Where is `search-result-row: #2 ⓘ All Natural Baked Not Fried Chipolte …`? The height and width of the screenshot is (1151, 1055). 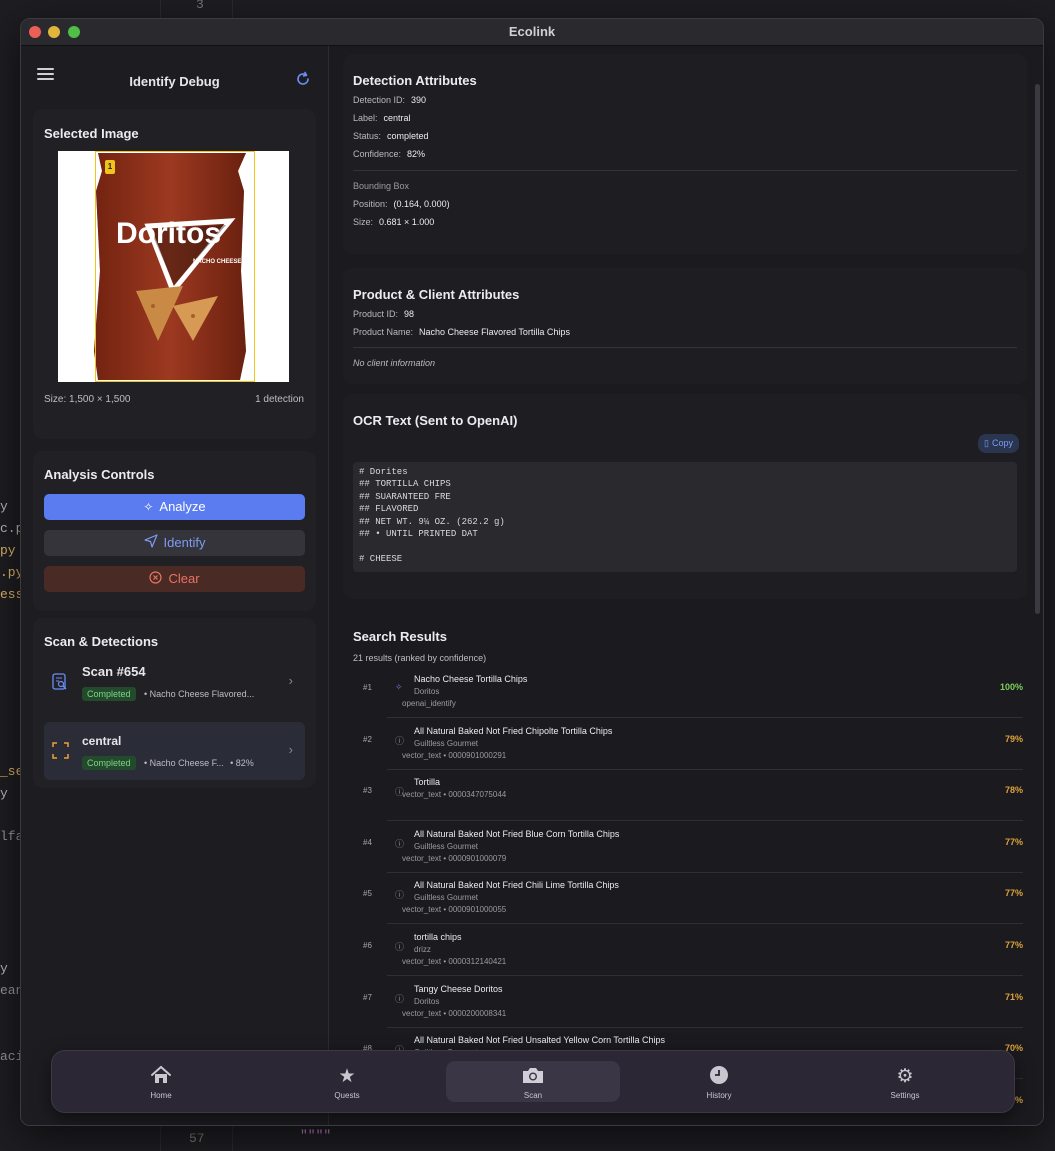 search-result-row: #2 ⓘ All Natural Baked Not Fried Chipolte … is located at coordinates (688, 744).